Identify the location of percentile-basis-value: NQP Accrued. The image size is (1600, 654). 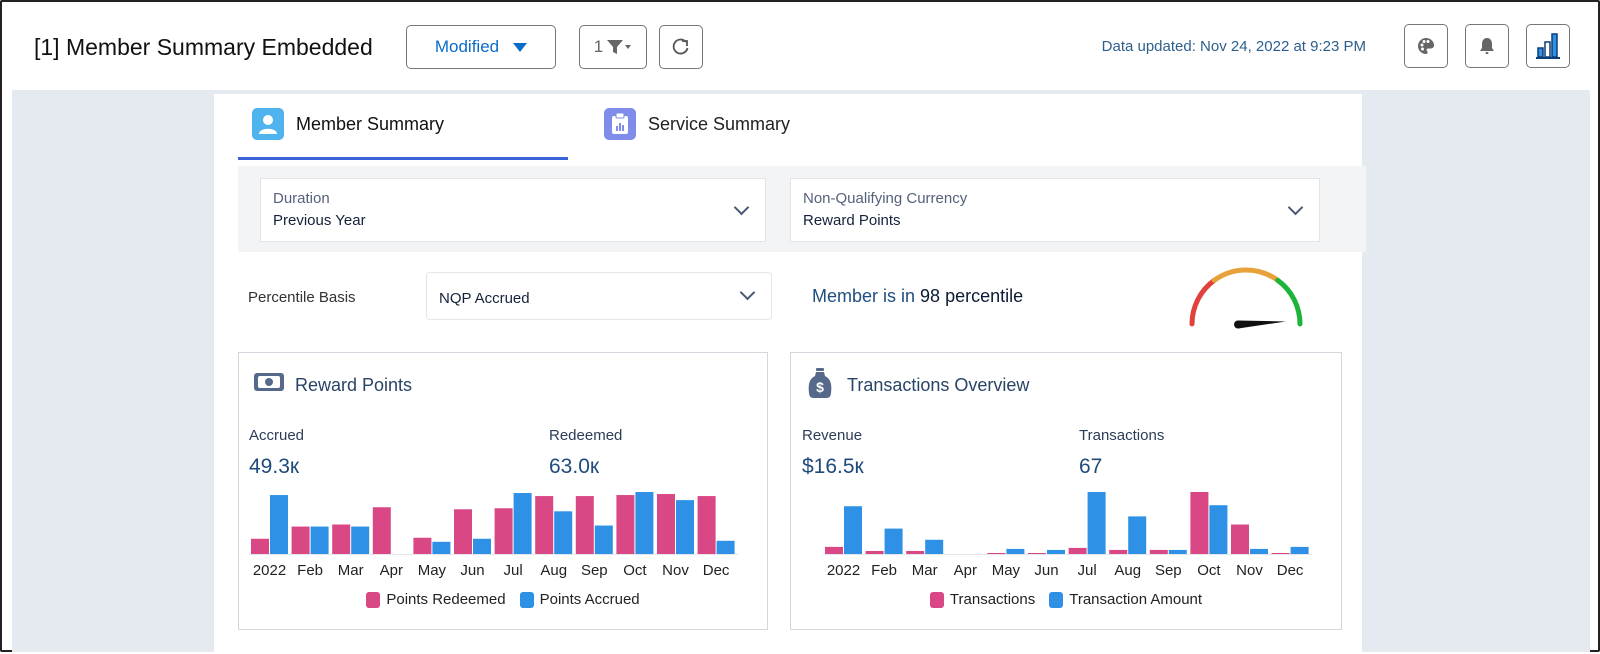
(484, 298).